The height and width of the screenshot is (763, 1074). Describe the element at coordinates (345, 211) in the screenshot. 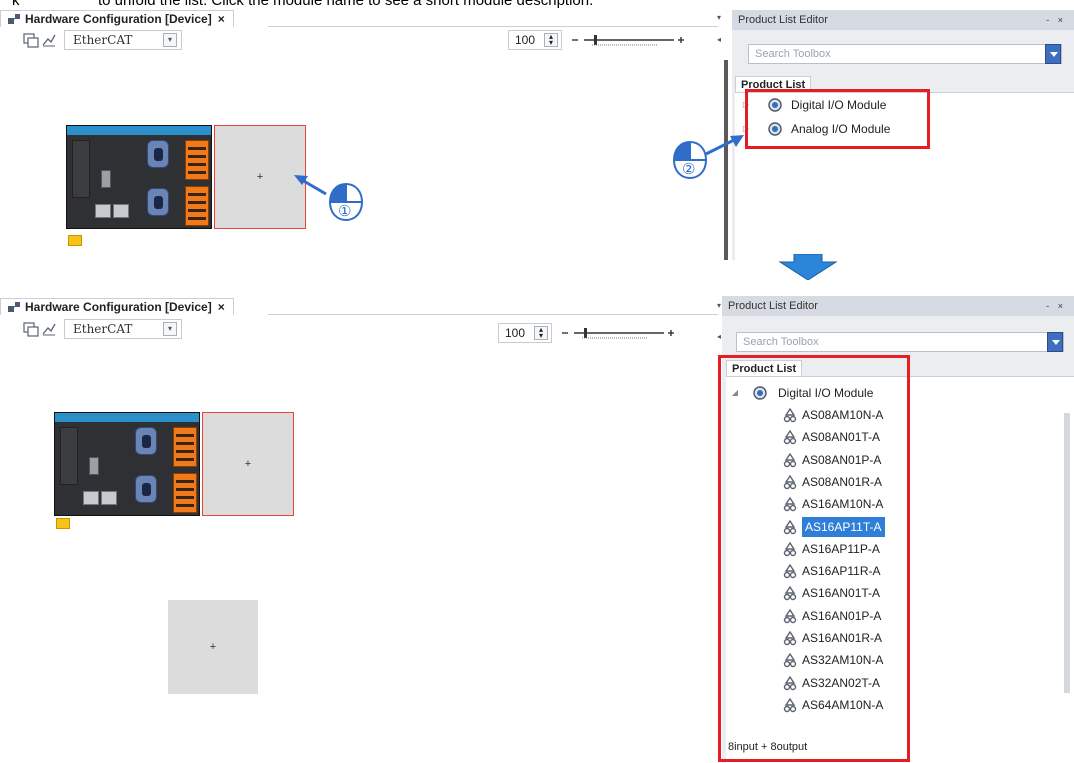

I see `callout-number-1: ①` at that location.